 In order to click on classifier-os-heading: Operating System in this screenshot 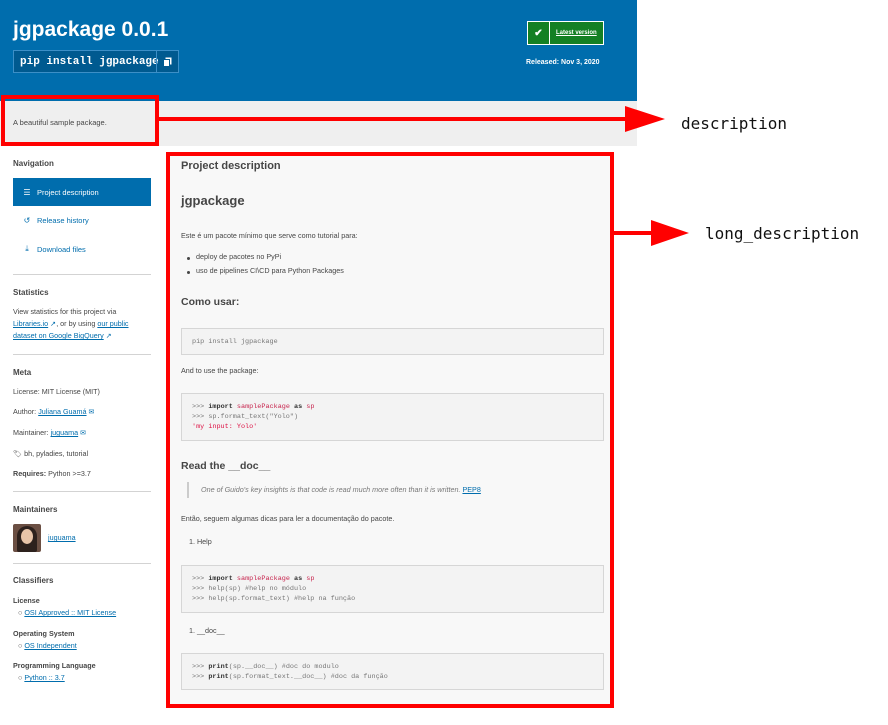, I will do `click(44, 633)`.